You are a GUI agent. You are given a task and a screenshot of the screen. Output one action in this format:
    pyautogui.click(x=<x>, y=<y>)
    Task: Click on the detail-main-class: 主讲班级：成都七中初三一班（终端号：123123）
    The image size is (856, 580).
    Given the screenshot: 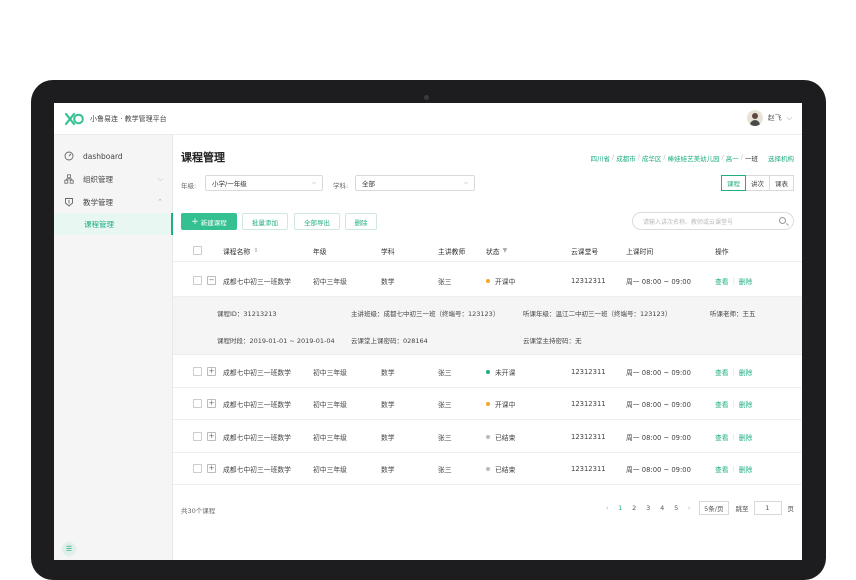 What is the action you would take?
    pyautogui.click(x=425, y=314)
    